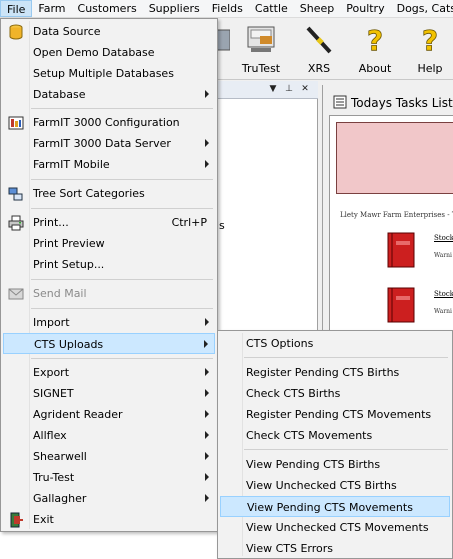 The height and width of the screenshot is (559, 453). I want to click on xrs-wand-icon, so click(319, 40).